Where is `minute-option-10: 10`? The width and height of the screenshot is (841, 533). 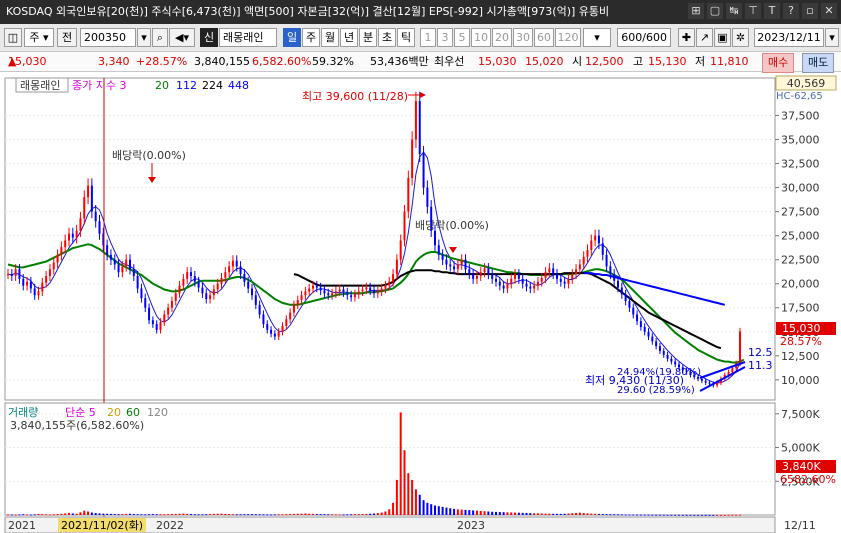
minute-option-10: 10 is located at coordinates (481, 37).